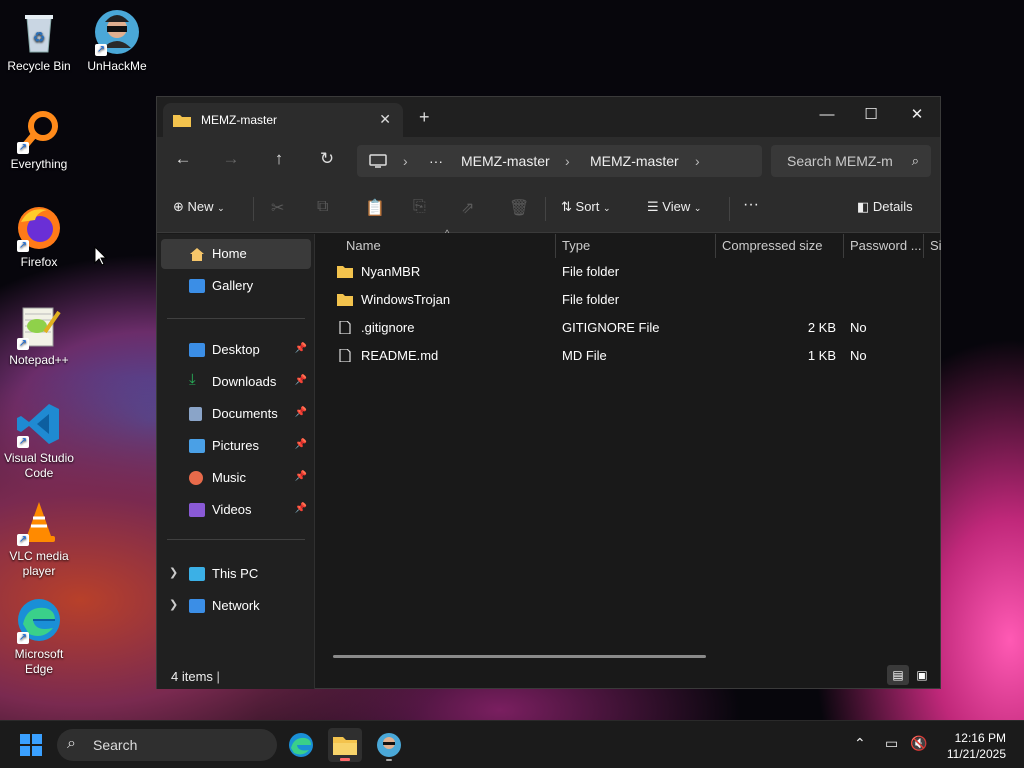  Describe the element at coordinates (860, 743) in the screenshot. I see `tray-overflow-chevron-icon: ⌃` at that location.